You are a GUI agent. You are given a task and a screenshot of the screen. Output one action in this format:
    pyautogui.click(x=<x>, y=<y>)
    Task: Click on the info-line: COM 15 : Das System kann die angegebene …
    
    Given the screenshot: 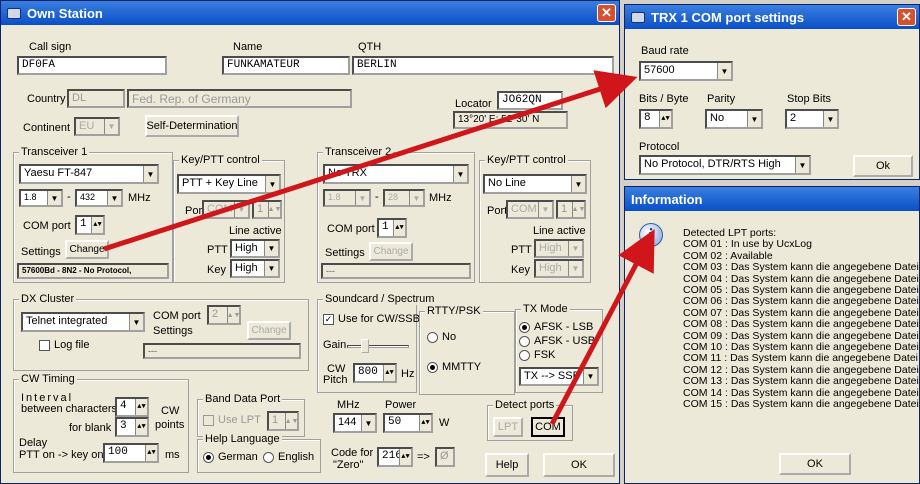 What is the action you would take?
    pyautogui.click(x=801, y=404)
    